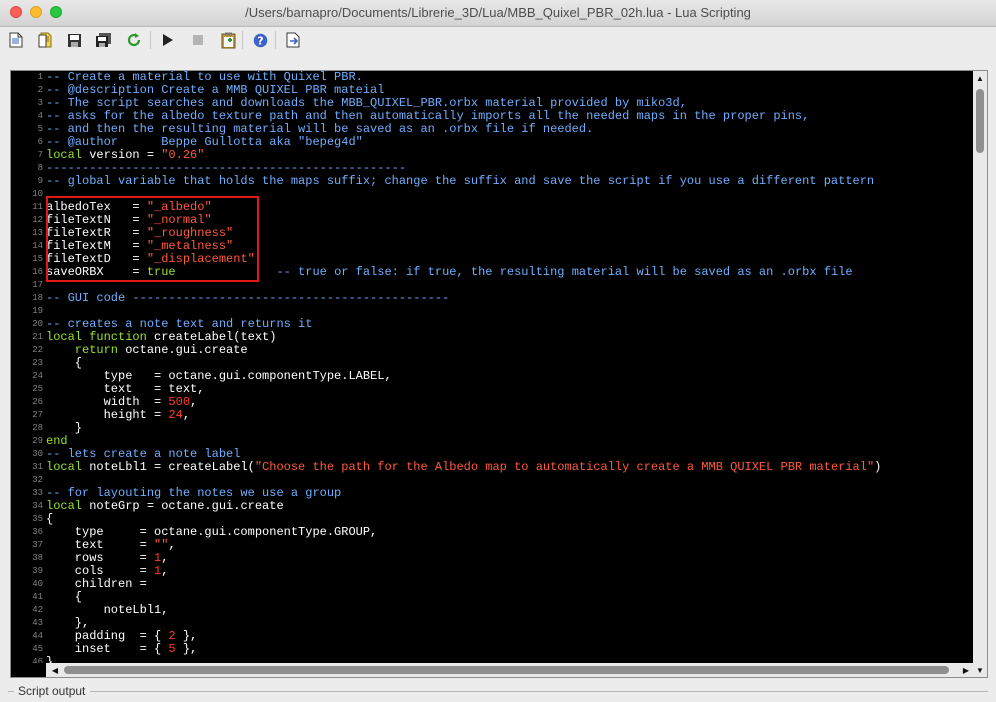 The image size is (996, 702). I want to click on export-button, so click(293, 40).